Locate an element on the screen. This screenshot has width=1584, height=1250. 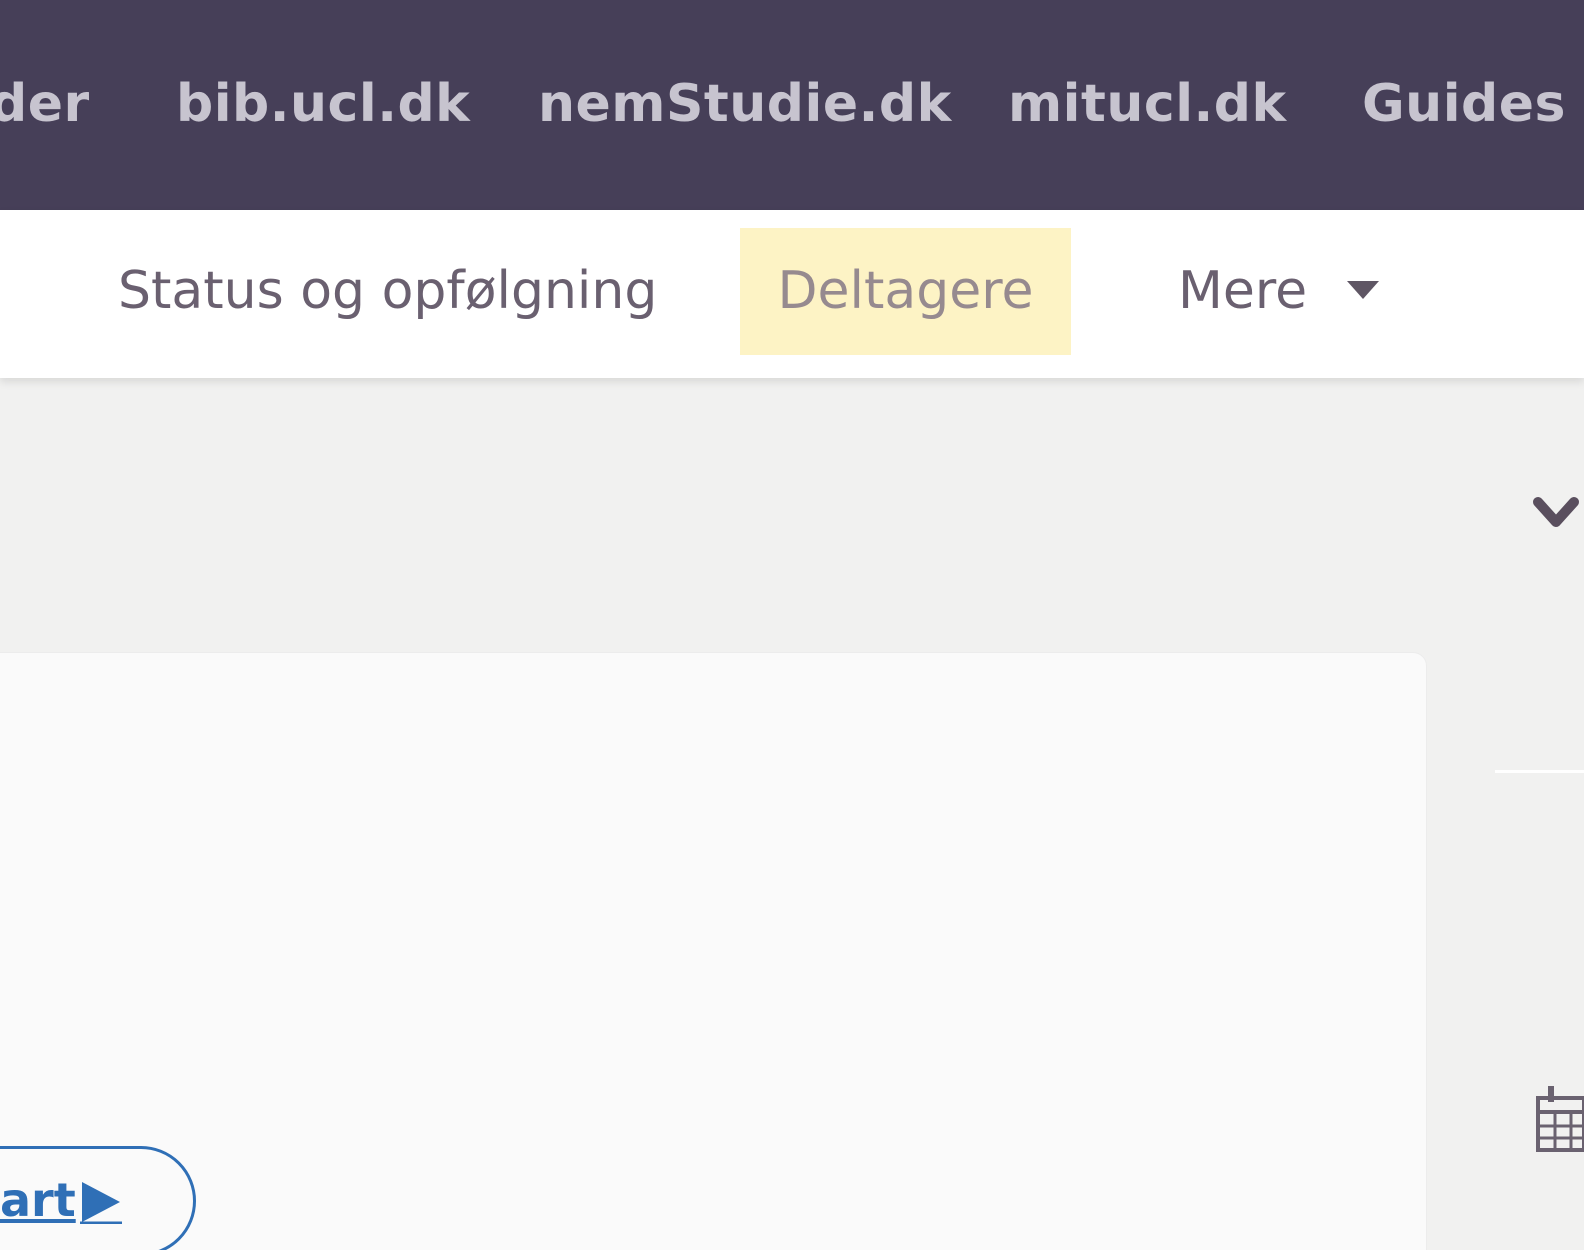
top-nav-link-bib: bib.ucl.dk is located at coordinates (323, 104).